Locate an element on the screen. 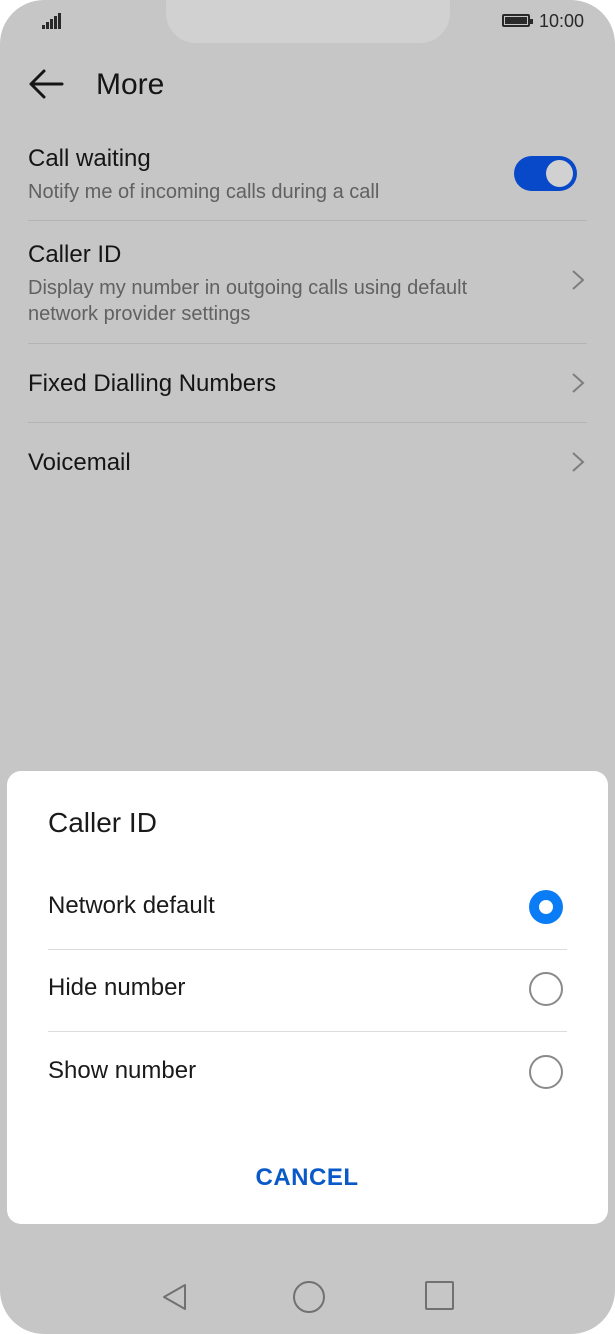  option-label: Hide number is located at coordinates (117, 987).